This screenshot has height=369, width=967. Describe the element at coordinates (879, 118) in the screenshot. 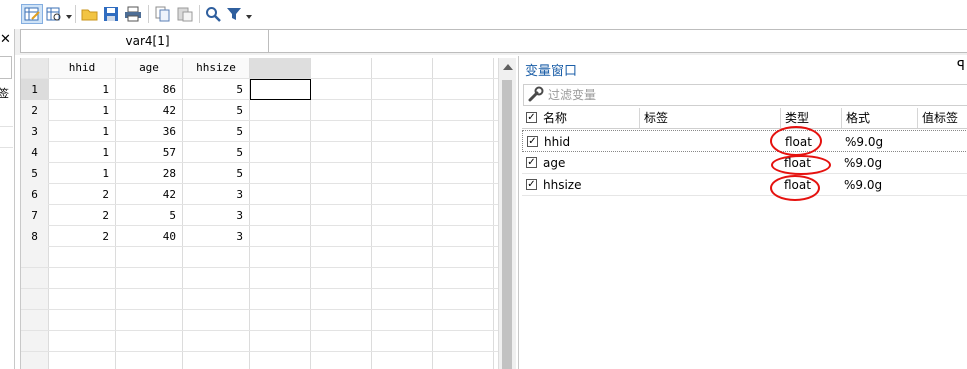

I see `header-format: 格式` at that location.